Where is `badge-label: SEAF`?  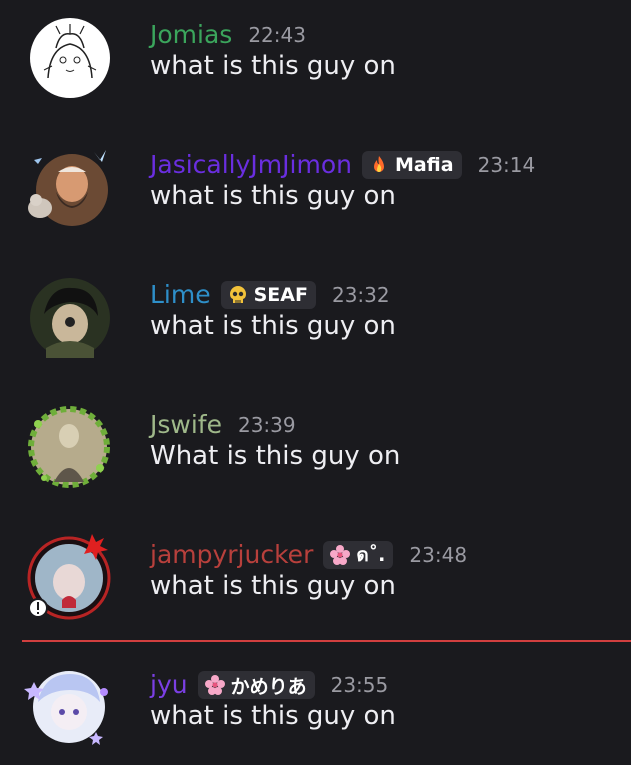
badge-label: SEAF is located at coordinates (280, 295).